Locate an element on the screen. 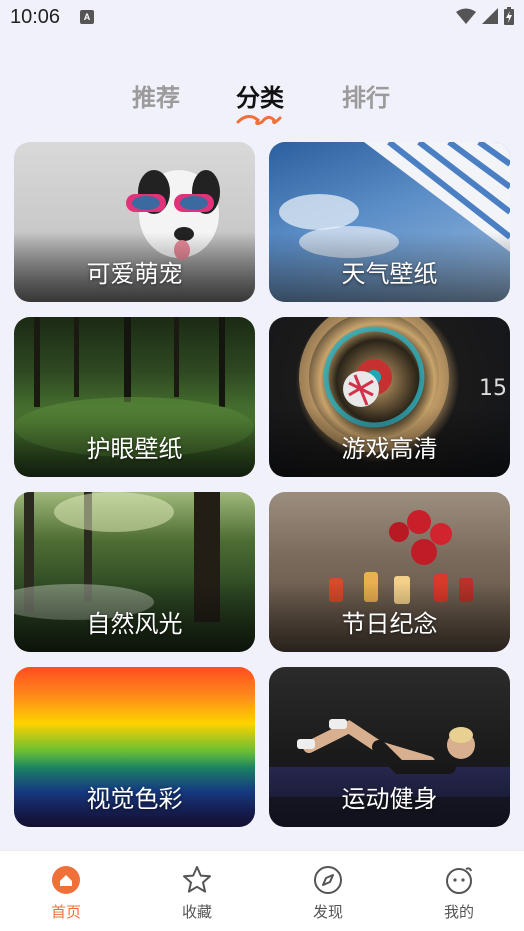 The width and height of the screenshot is (524, 931). category-card-weather: 天气壁纸 is located at coordinates (389, 222).